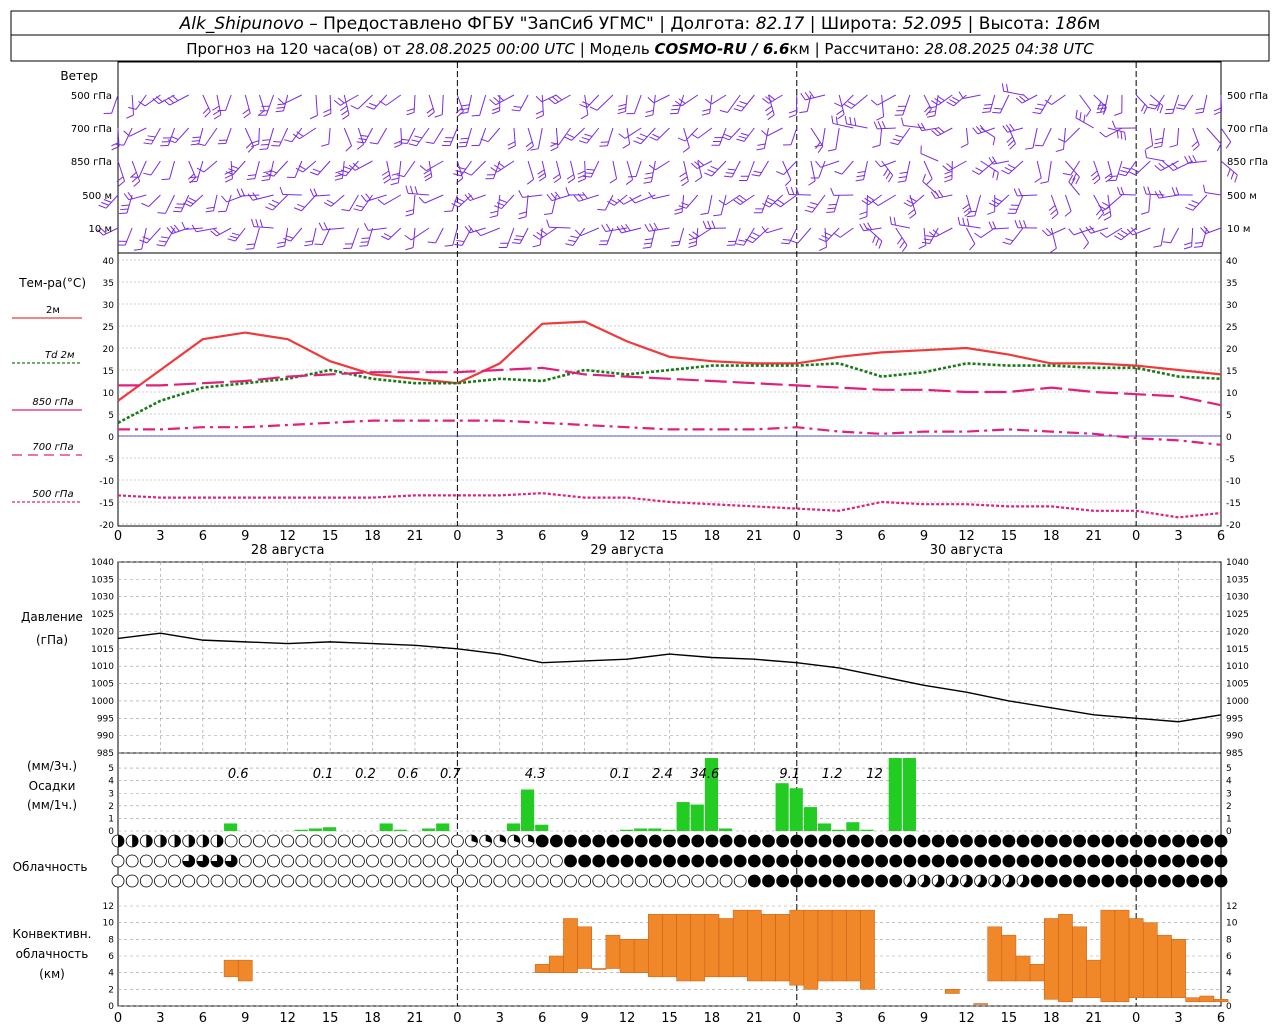  Describe the element at coordinates (924, 1017) in the screenshot. I see `hour-label-lower: 9` at that location.